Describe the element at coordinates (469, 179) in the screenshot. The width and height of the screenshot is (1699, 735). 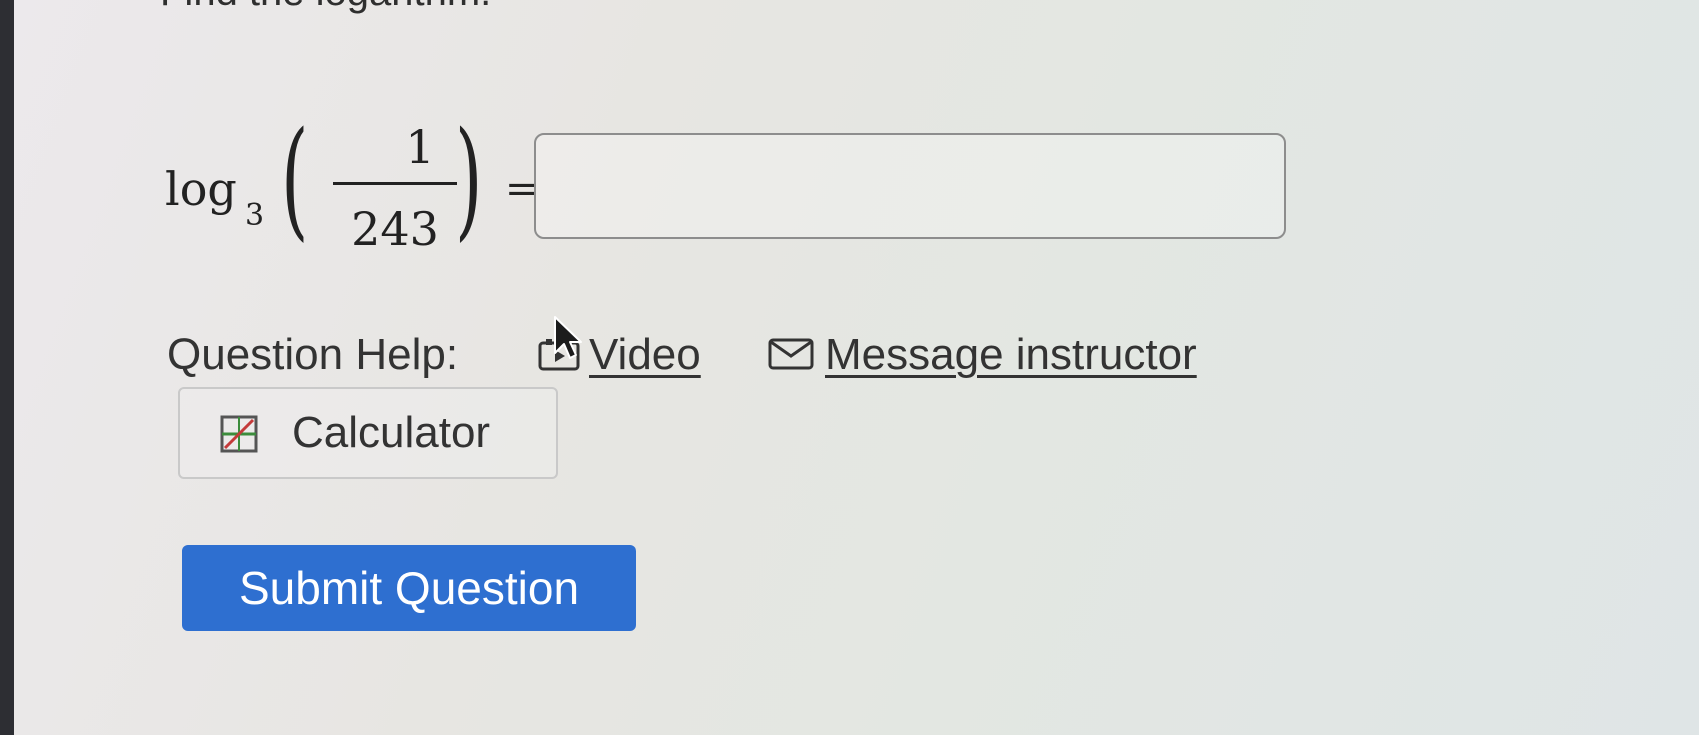
I see `close-parenthesis: )` at that location.